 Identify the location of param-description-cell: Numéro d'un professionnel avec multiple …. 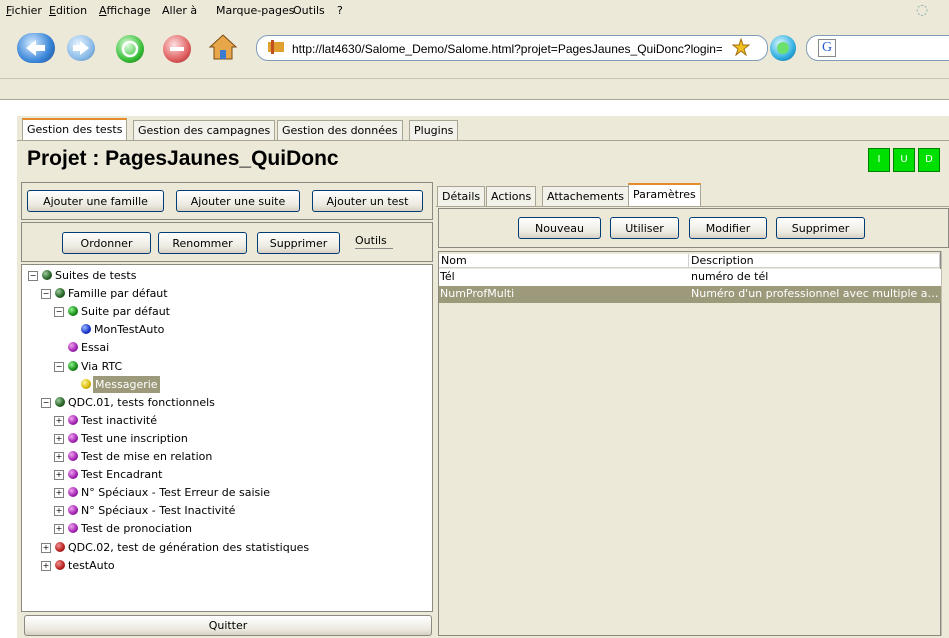
(815, 293).